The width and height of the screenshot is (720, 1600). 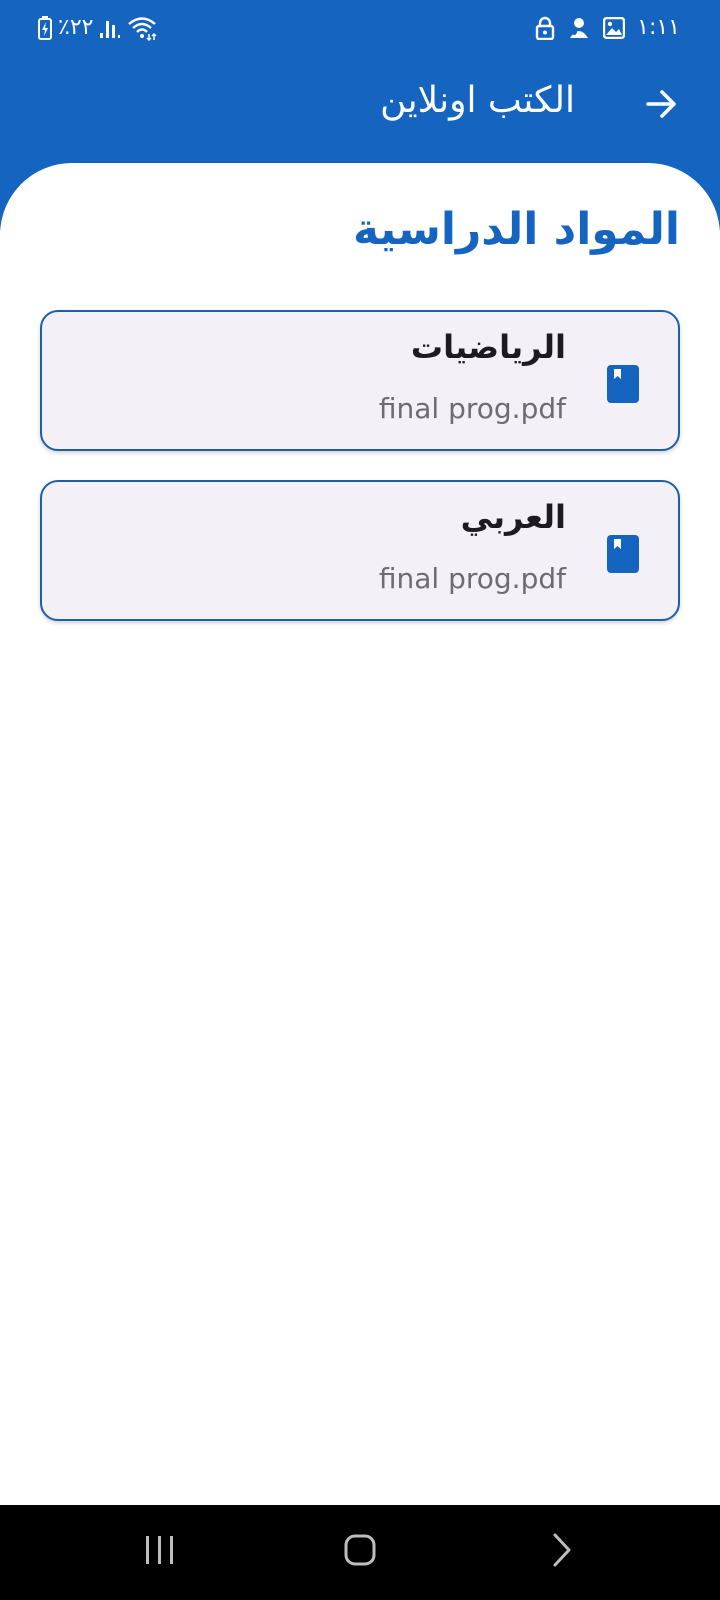 I want to click on section-title: المواد الدراسية, so click(x=516, y=229).